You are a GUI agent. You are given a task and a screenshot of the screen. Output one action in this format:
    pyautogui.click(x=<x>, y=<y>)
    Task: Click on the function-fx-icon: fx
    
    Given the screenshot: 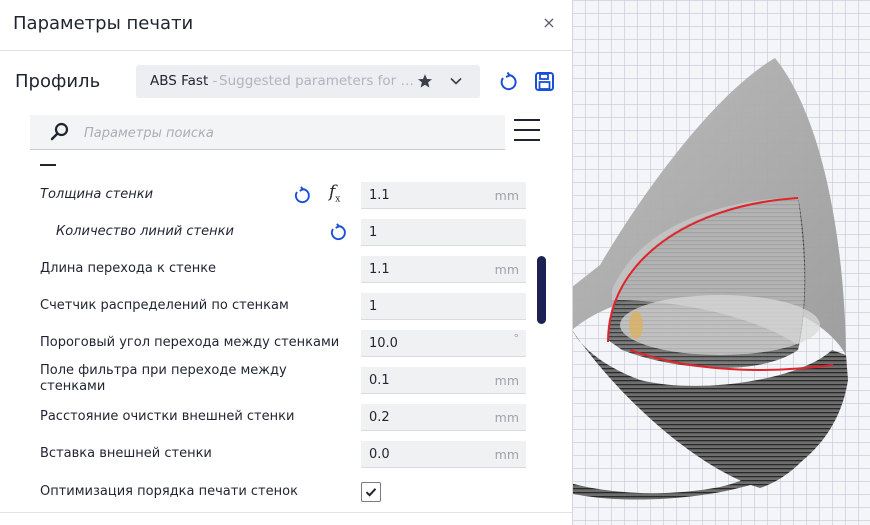 What is the action you would take?
    pyautogui.click(x=338, y=193)
    